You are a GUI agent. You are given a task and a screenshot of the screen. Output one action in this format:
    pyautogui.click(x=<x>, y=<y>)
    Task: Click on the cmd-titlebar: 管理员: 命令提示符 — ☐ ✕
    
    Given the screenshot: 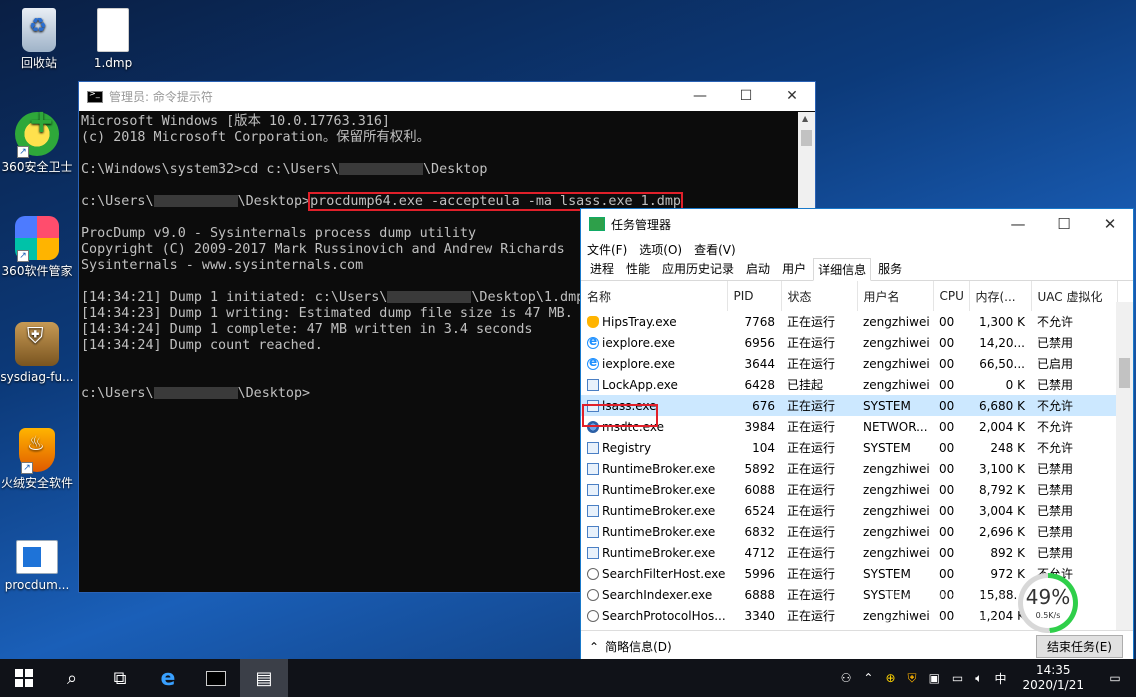 What is the action you would take?
    pyautogui.click(x=447, y=96)
    